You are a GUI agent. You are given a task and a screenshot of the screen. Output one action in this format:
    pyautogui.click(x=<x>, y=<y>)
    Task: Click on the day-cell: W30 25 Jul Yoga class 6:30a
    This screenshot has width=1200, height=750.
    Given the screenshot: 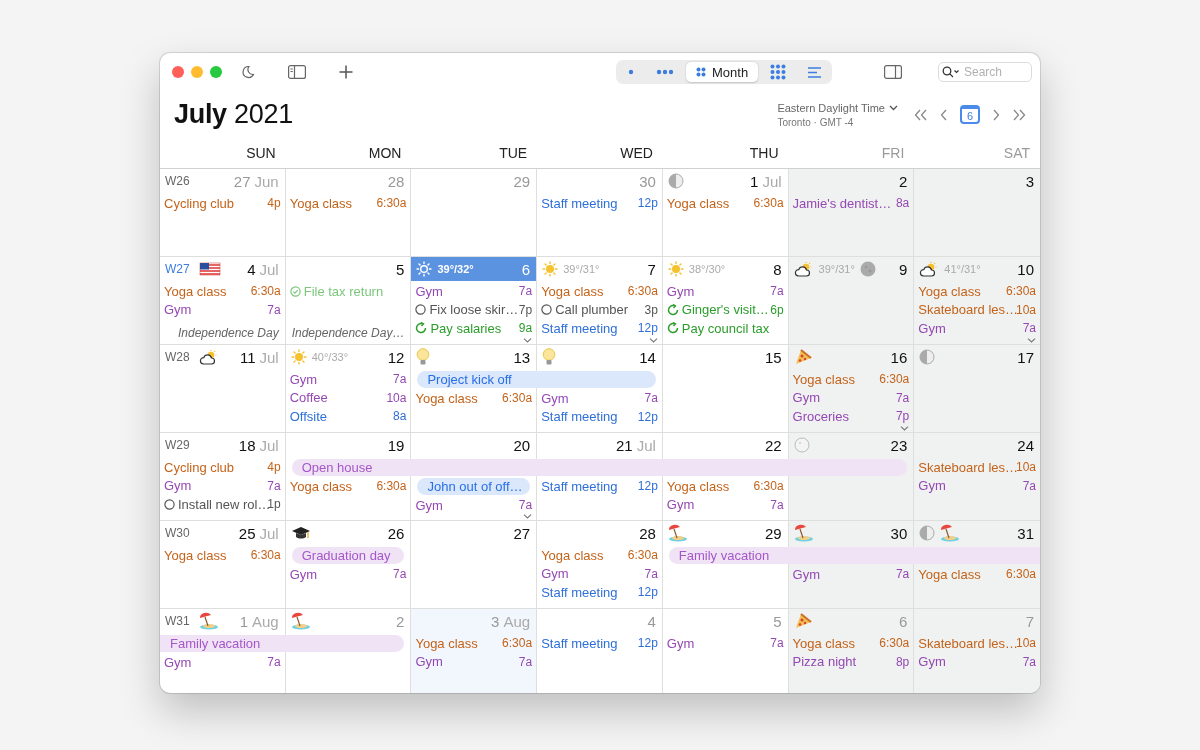 What is the action you would take?
    pyautogui.click(x=223, y=565)
    